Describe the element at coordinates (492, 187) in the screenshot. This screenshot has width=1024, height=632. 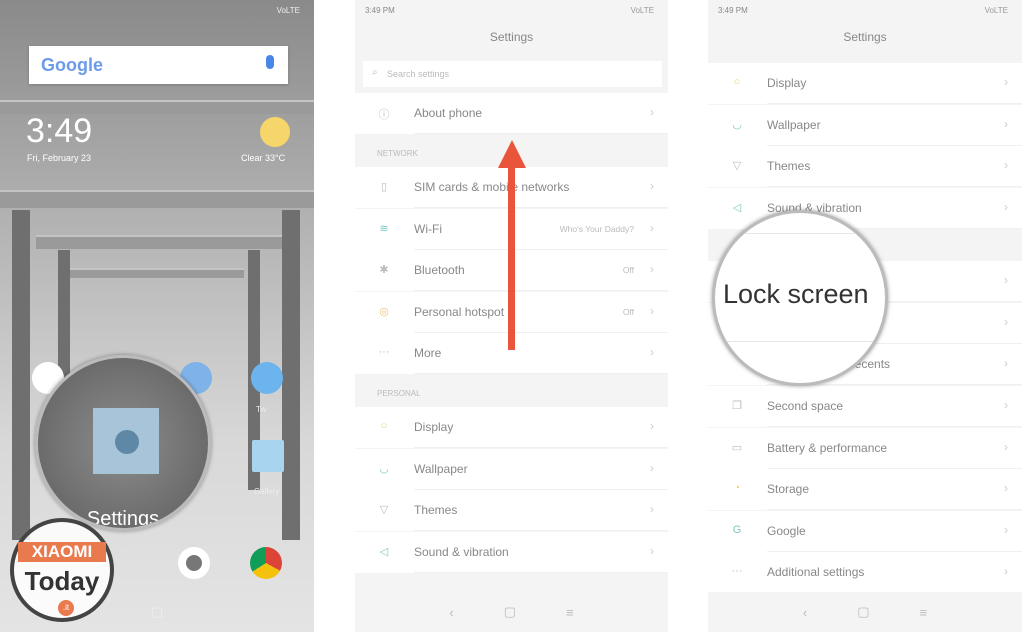
I see `row-label: SIM cards & mobile networks` at that location.